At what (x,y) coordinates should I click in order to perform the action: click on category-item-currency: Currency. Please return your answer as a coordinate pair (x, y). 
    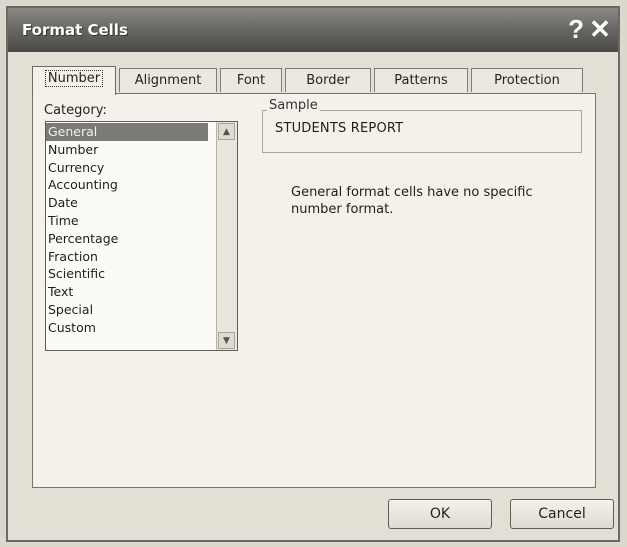
    Looking at the image, I should click on (130, 168).